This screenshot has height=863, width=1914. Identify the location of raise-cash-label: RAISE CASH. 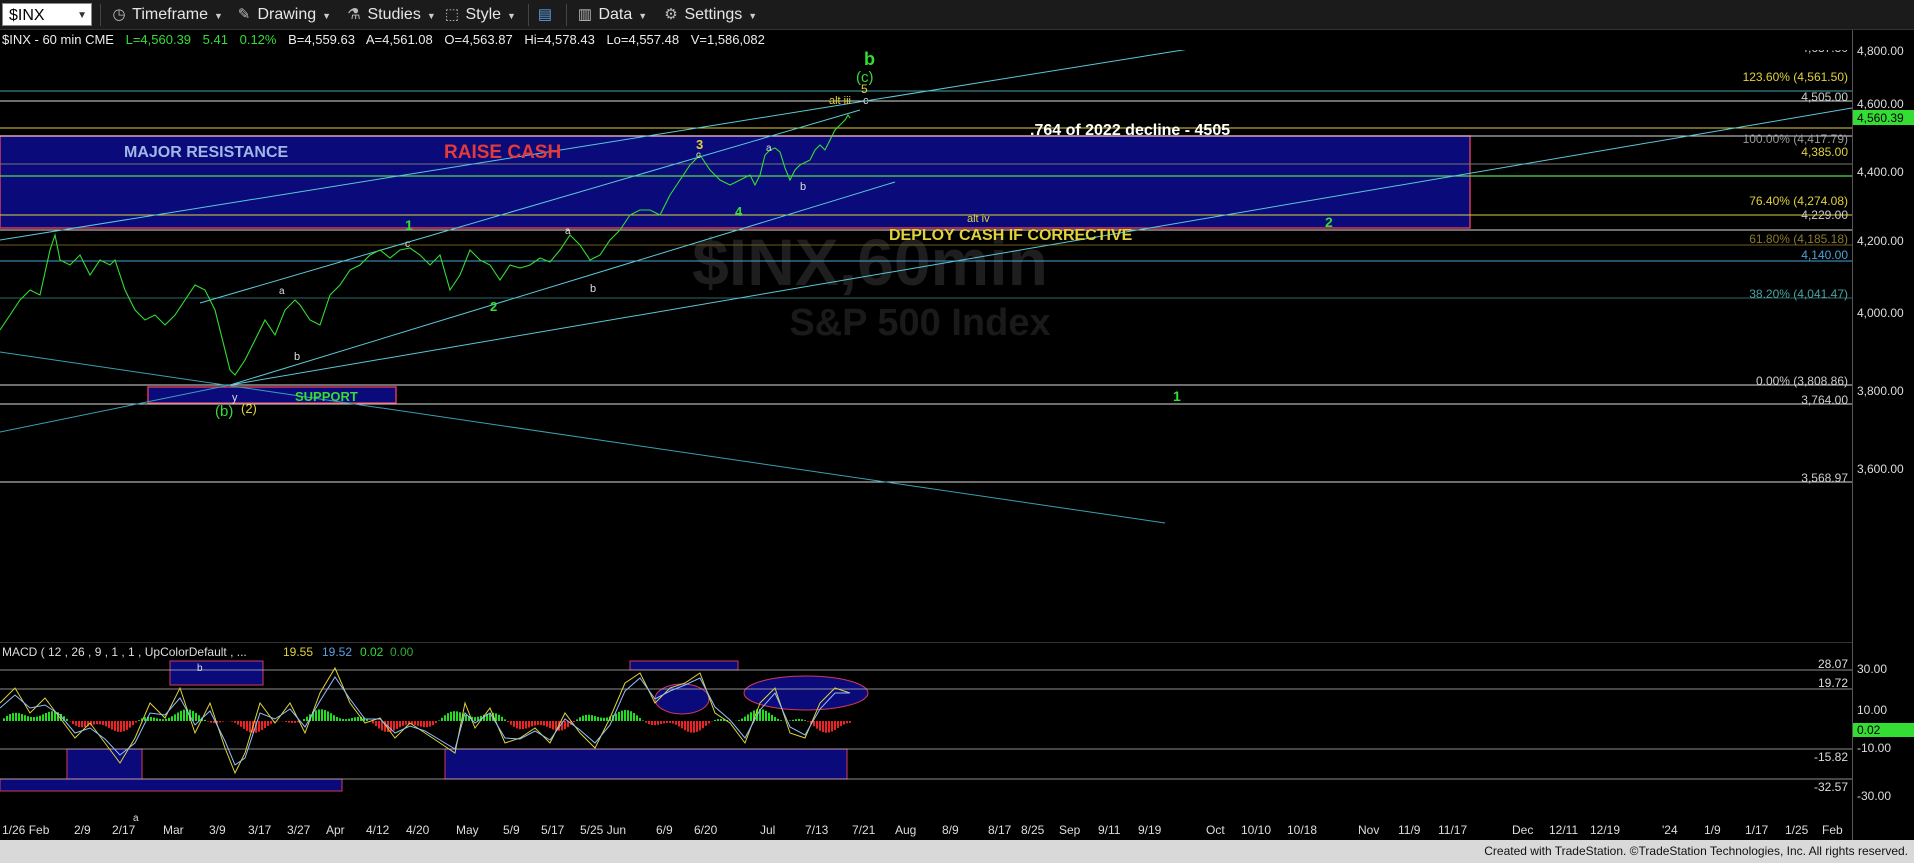
(502, 152).